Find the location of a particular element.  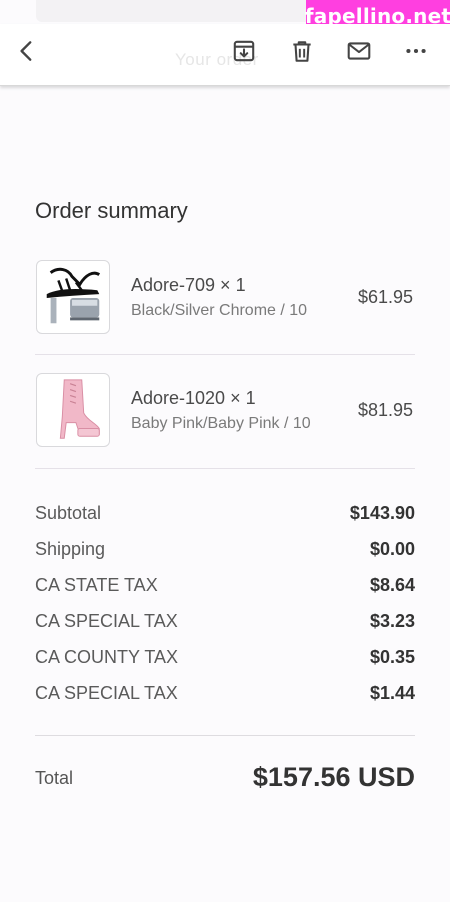

total-value: $157.56 USD is located at coordinates (333, 777).